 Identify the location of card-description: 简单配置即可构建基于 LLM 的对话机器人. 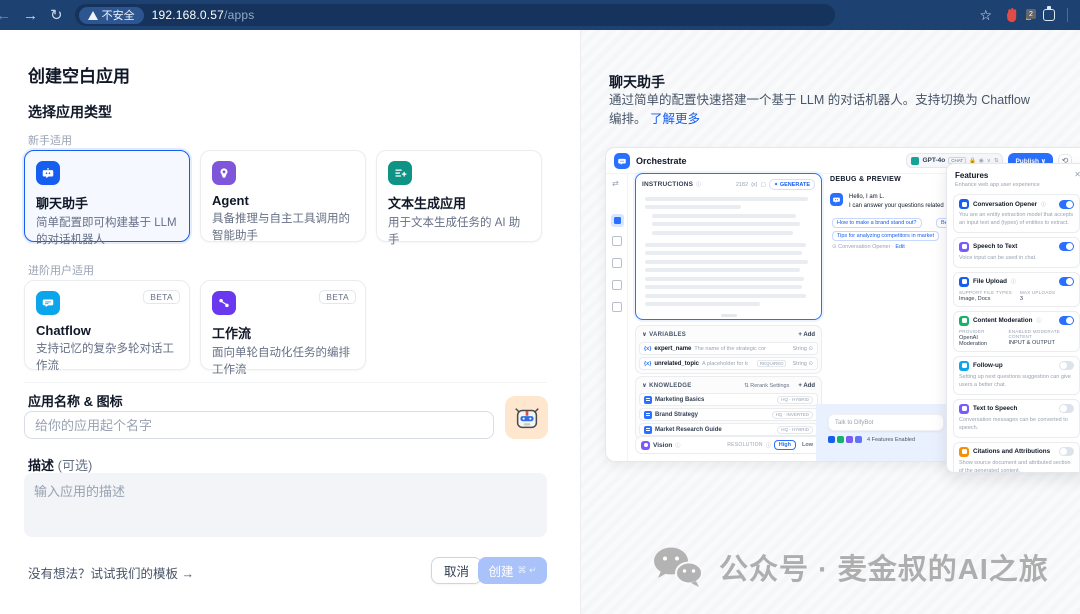
(106, 231).